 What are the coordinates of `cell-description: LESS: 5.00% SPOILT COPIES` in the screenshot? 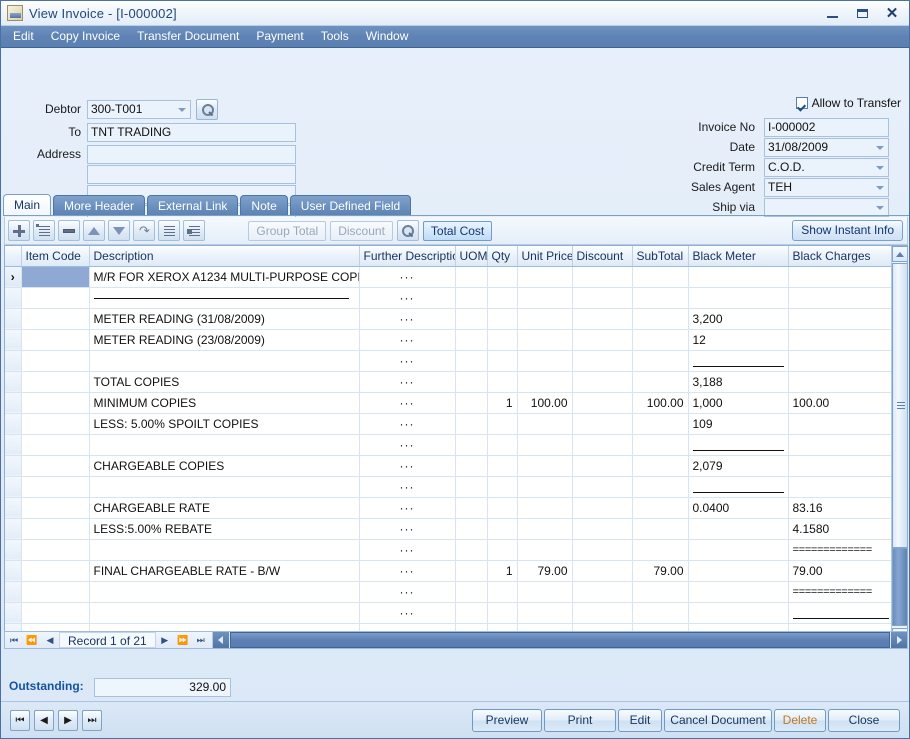 It's located at (224, 424).